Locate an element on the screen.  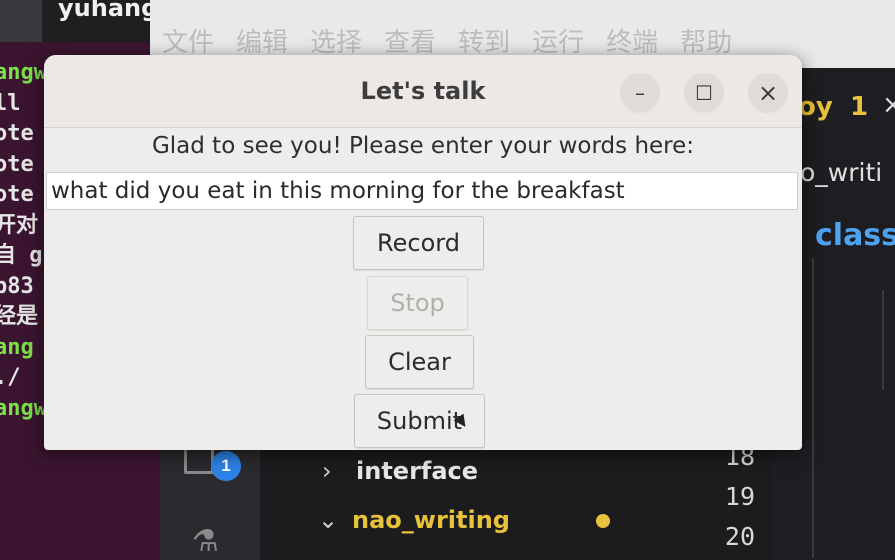
flask-icon: ⚗ is located at coordinates (205, 542).